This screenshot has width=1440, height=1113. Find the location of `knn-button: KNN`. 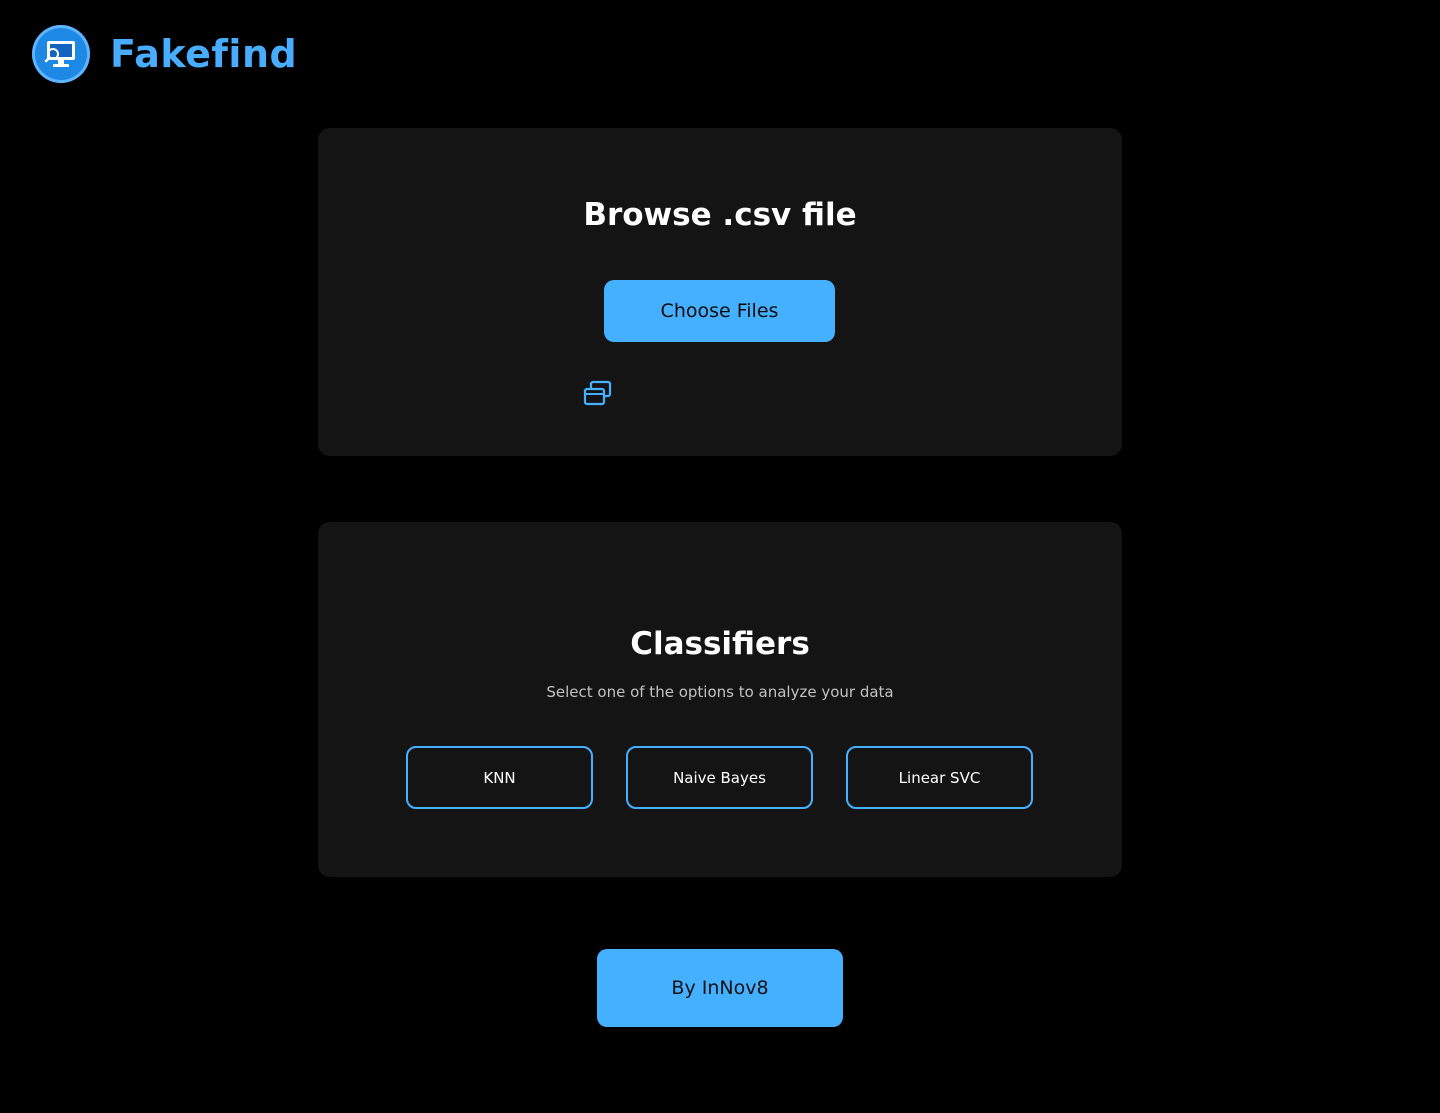

knn-button: KNN is located at coordinates (499, 777).